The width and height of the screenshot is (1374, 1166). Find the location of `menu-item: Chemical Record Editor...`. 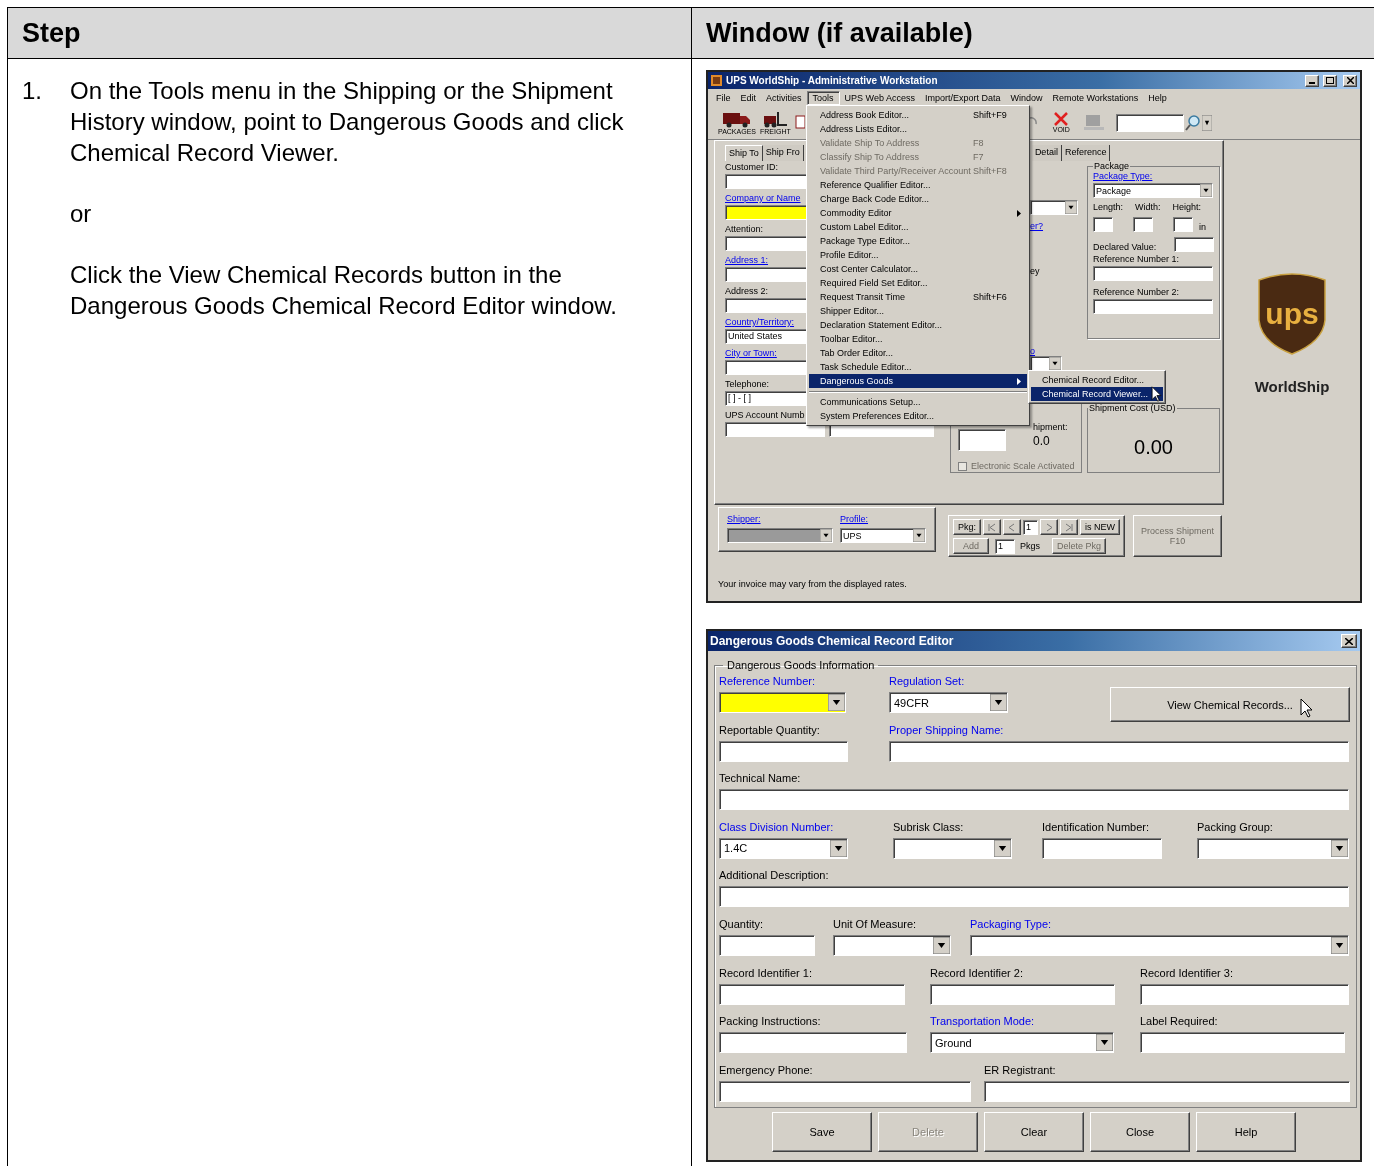

menu-item: Chemical Record Editor... is located at coordinates (1097, 380).